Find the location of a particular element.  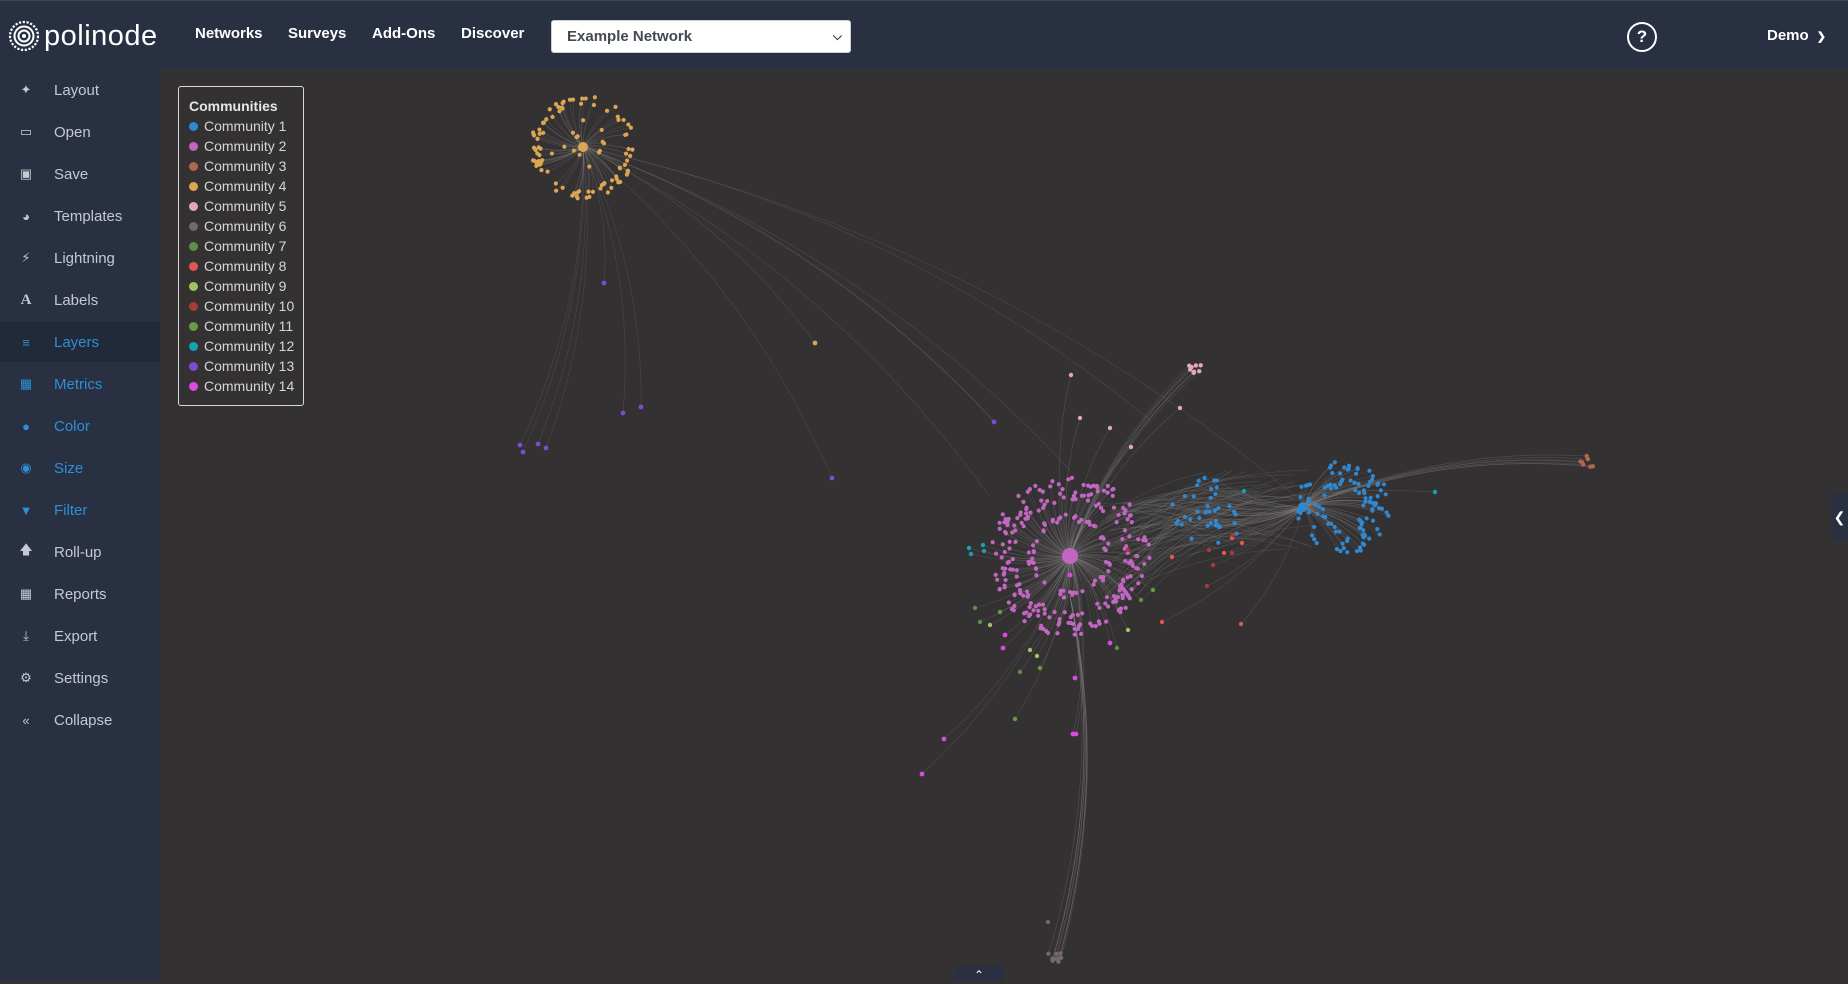

sidebar-item-roll-up: 🡅 Roll-up is located at coordinates (80, 552).